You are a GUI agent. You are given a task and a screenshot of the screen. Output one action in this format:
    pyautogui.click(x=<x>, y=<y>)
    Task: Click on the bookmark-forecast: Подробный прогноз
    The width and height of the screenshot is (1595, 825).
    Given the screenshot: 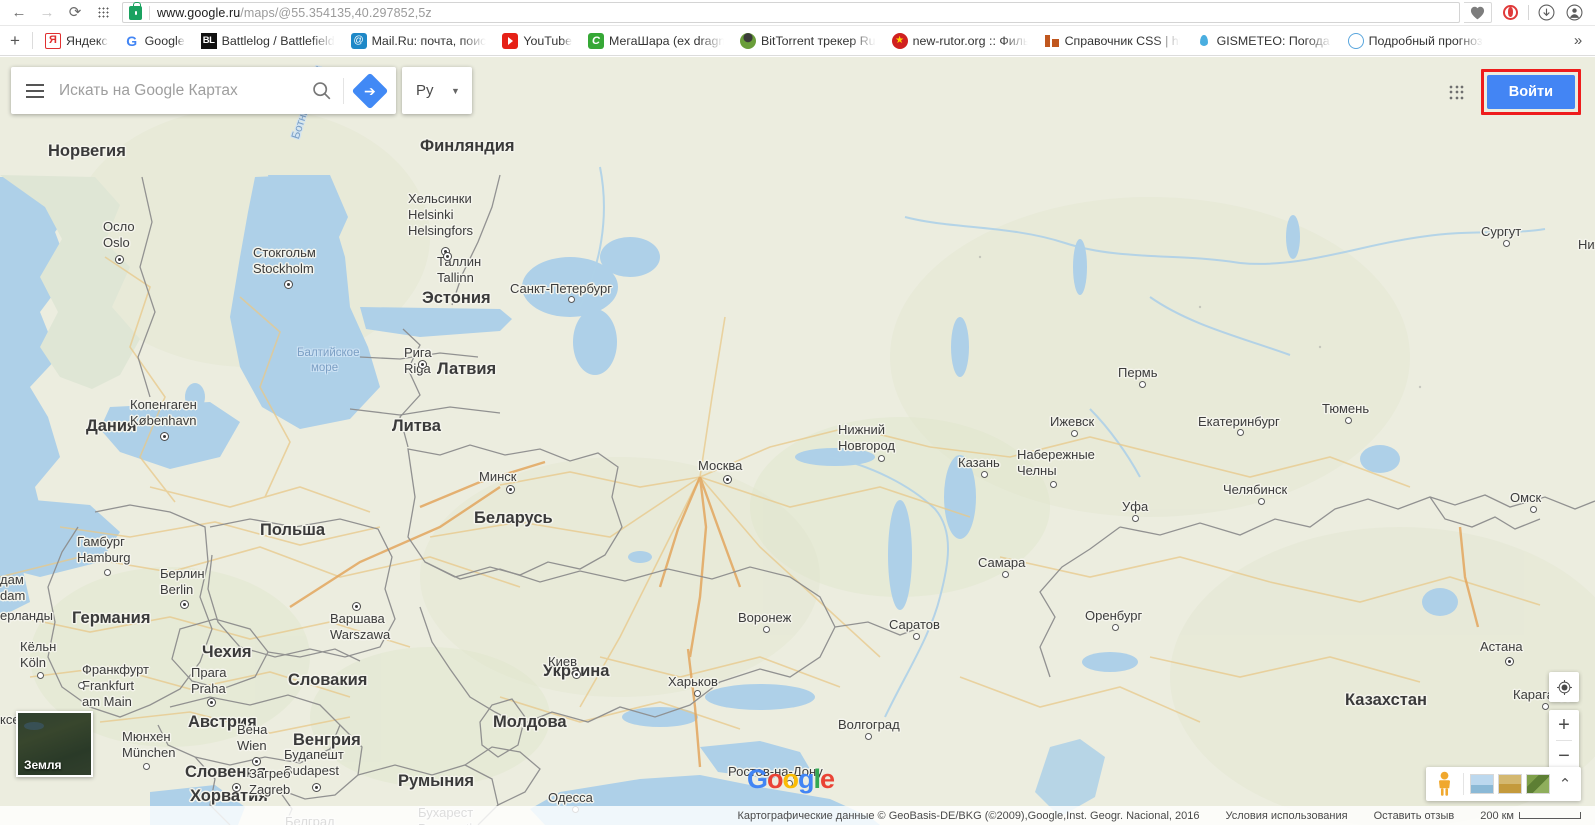 What is the action you would take?
    pyautogui.click(x=1415, y=40)
    